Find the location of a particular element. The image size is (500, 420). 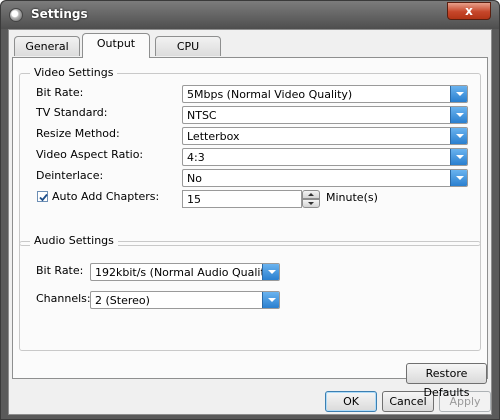

ok-button: OK is located at coordinates (351, 401).